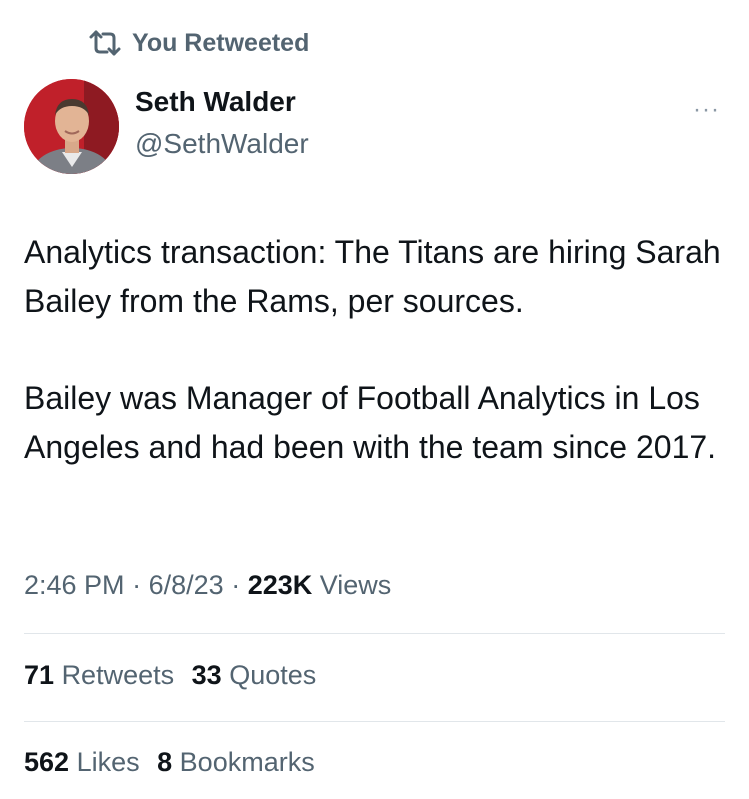  What do you see at coordinates (39, 675) in the screenshot?
I see `retweets-count: 71` at bounding box center [39, 675].